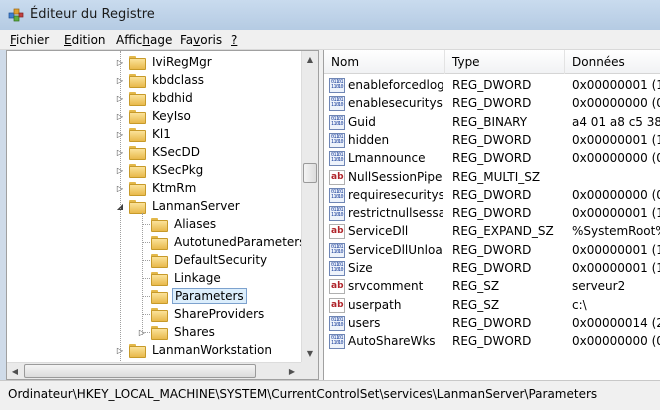 This screenshot has width=660, height=410. What do you see at coordinates (392, 341) in the screenshot?
I see `value-name: AutoShareWks` at bounding box center [392, 341].